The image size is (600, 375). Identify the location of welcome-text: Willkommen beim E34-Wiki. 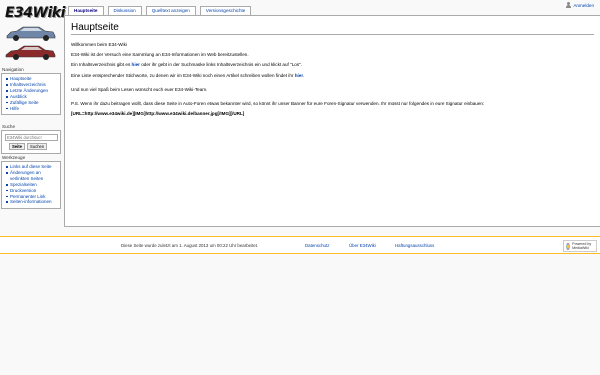
(99, 44).